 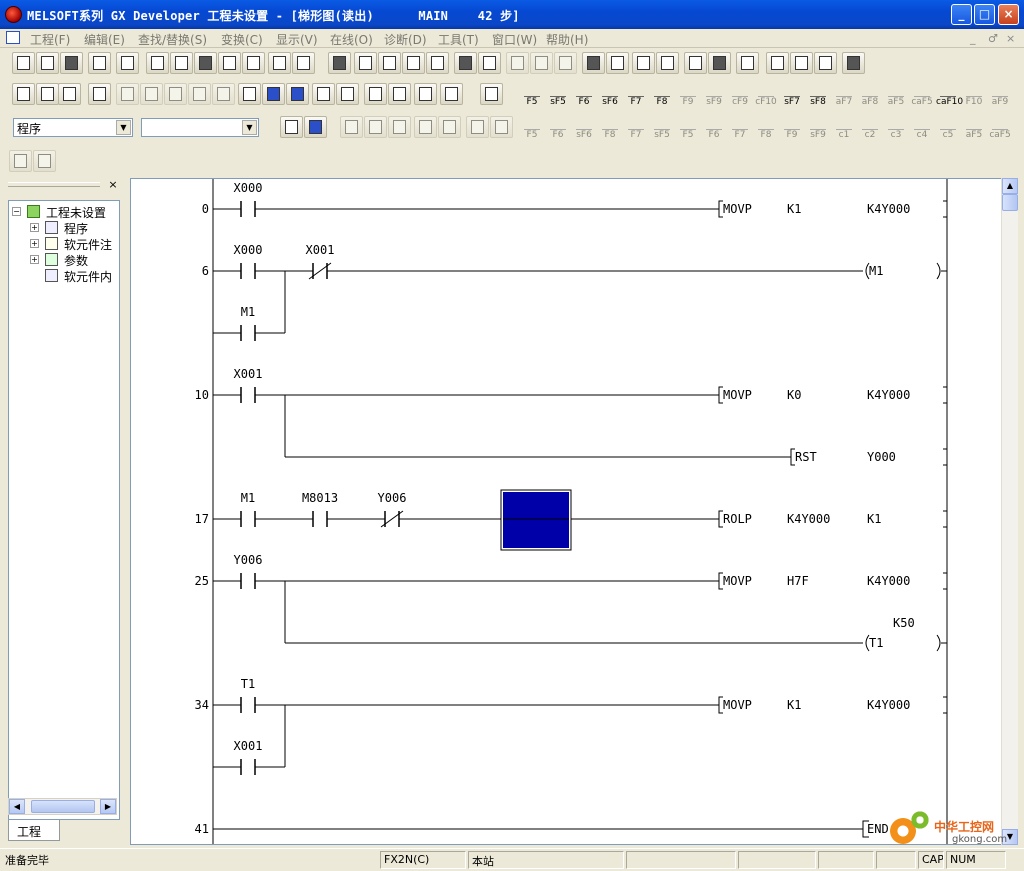 What do you see at coordinates (13, 14) in the screenshot?
I see `app-icon` at bounding box center [13, 14].